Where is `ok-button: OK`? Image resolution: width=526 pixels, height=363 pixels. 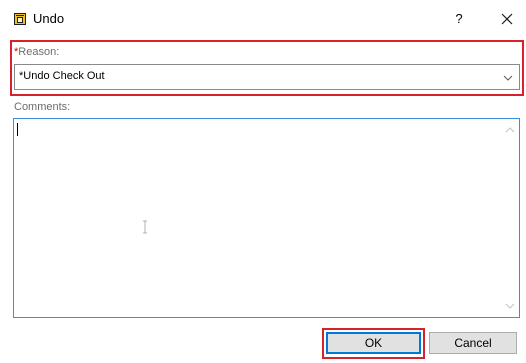 ok-button: OK is located at coordinates (373, 343).